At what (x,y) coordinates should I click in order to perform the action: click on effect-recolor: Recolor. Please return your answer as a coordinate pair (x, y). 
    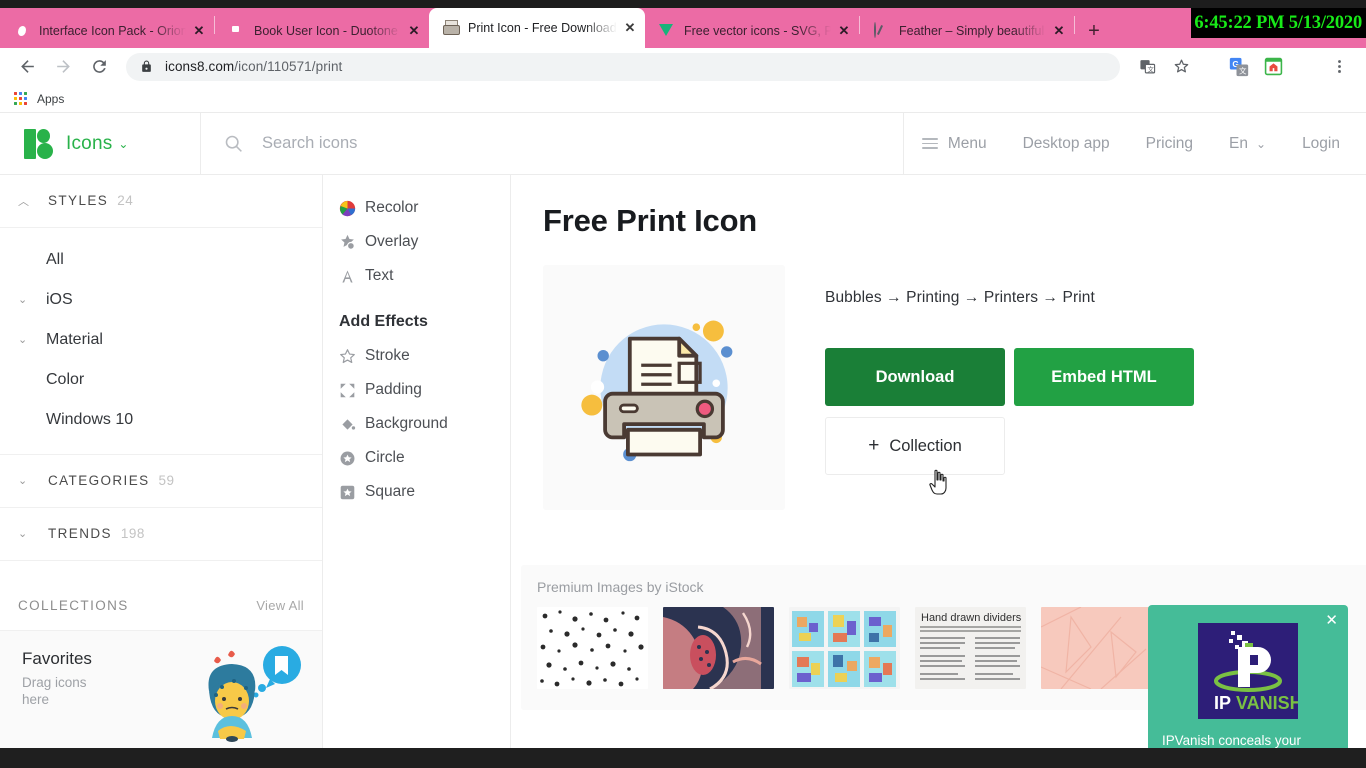
    Looking at the image, I should click on (424, 208).